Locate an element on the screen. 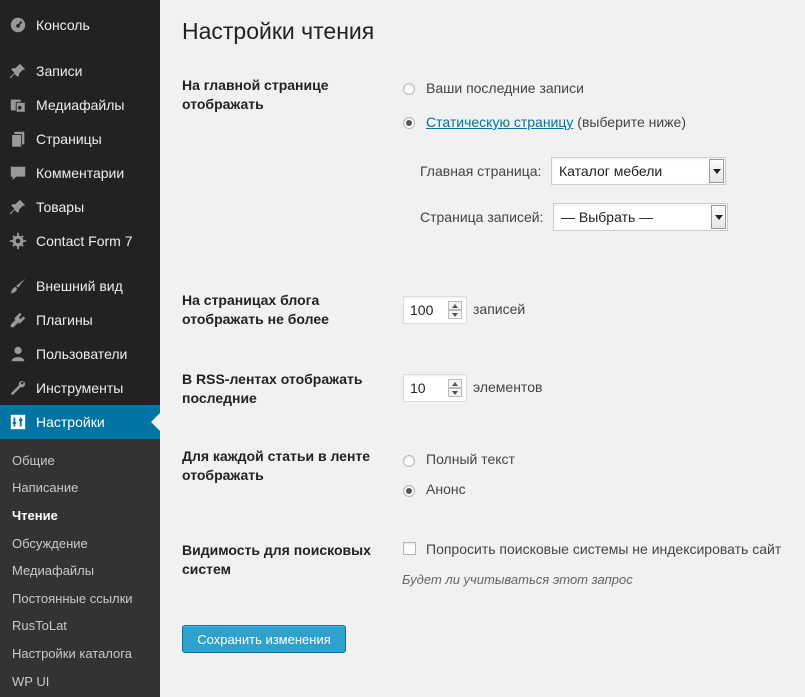 The image size is (805, 697). menu-item-posts: Записи is located at coordinates (80, 71).